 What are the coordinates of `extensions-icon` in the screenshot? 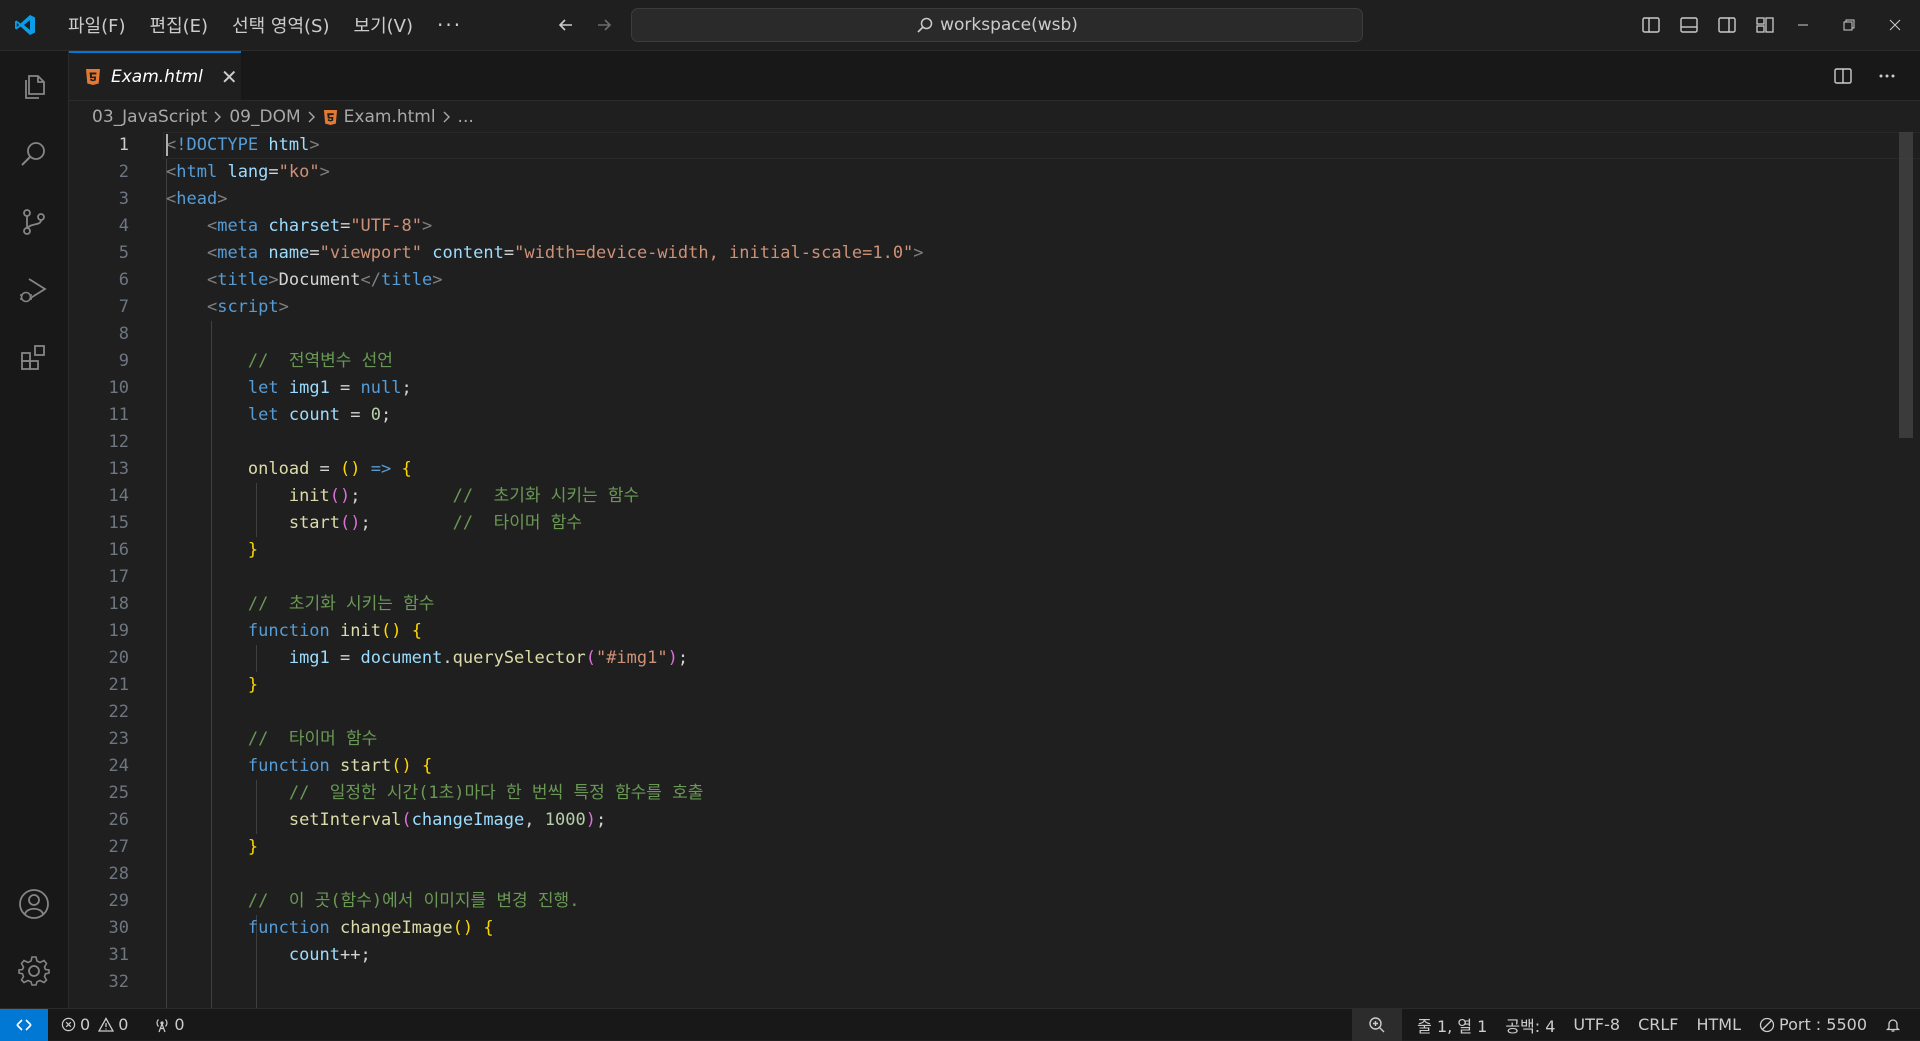 It's located at (34, 358).